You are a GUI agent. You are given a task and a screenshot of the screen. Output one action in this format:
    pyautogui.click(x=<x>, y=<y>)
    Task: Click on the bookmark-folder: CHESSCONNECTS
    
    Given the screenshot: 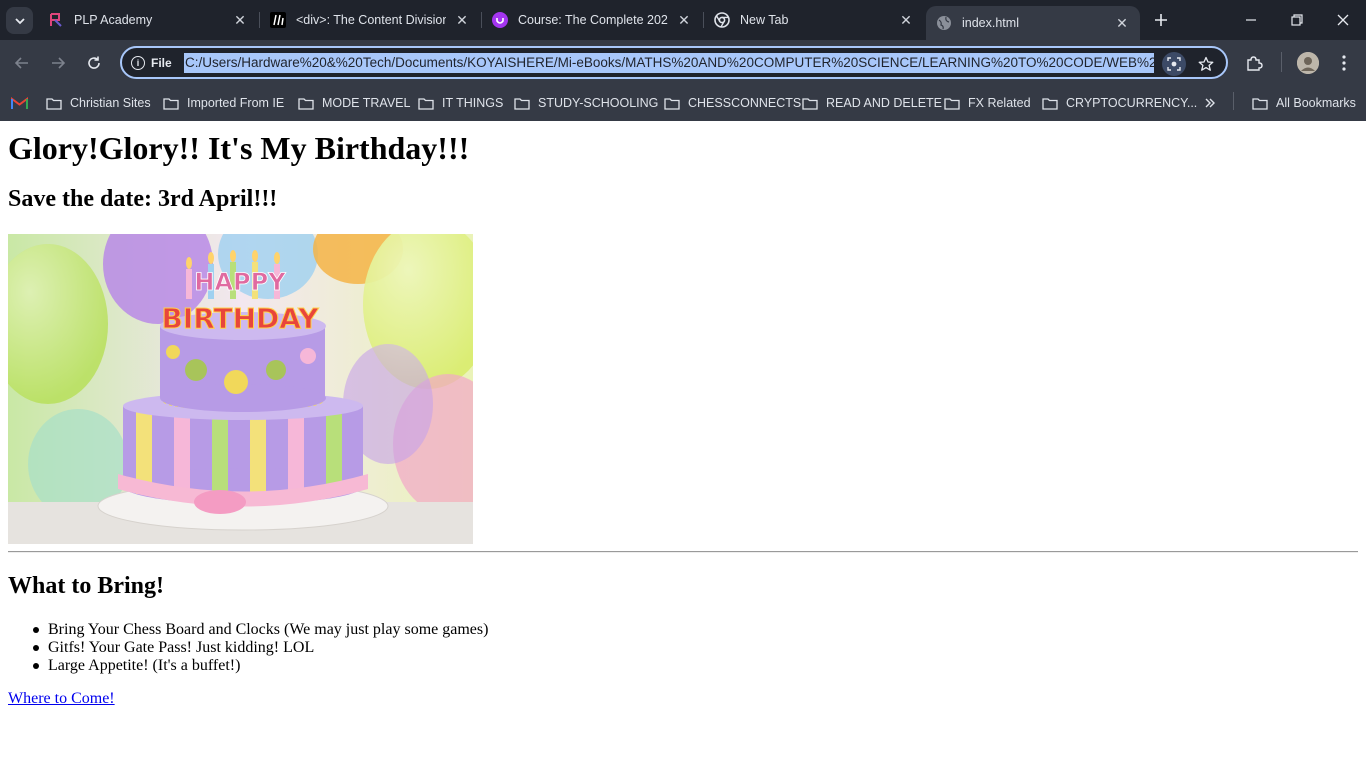 What is the action you would take?
    pyautogui.click(x=732, y=103)
    